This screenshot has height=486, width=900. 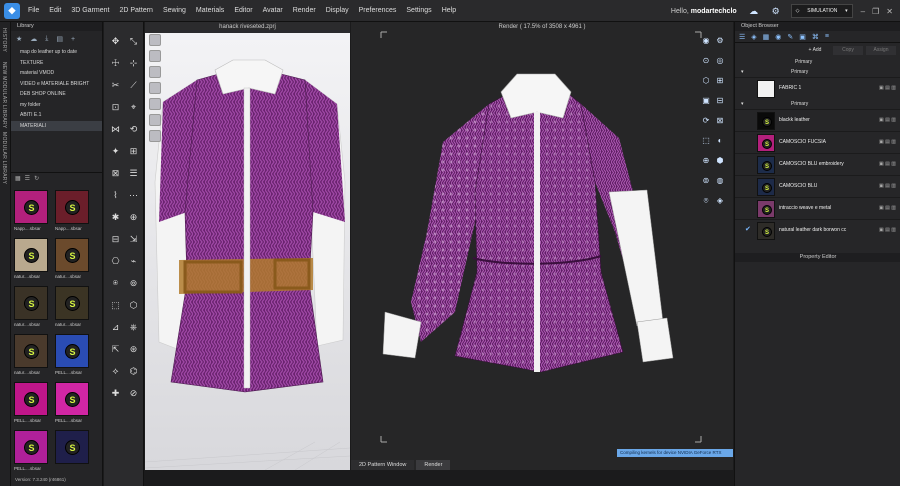 I want to click on trim-icon: ⌘, so click(x=815, y=37).